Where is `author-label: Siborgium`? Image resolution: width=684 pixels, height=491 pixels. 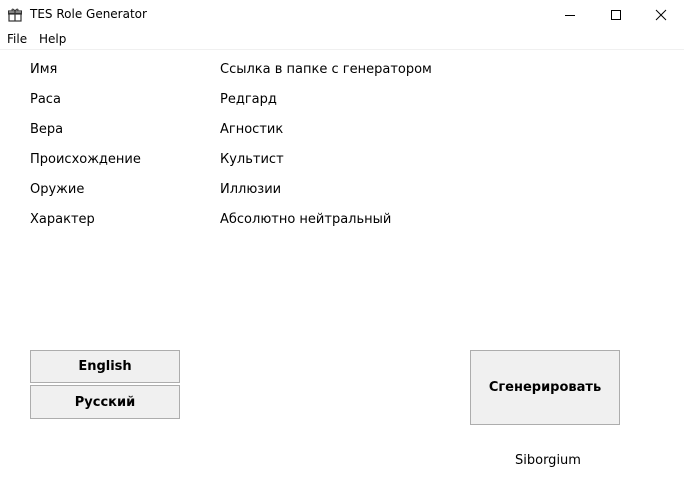
author-label: Siborgium is located at coordinates (548, 460).